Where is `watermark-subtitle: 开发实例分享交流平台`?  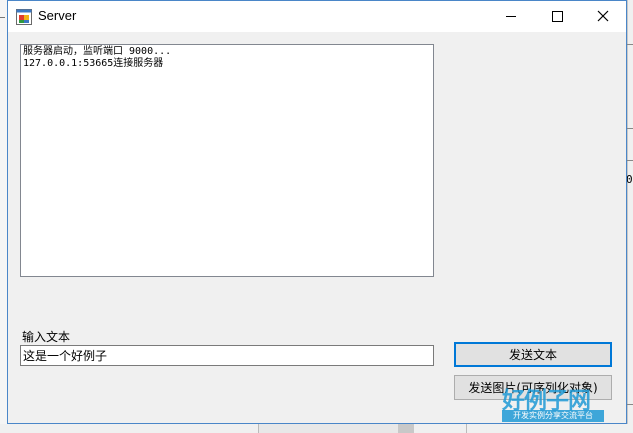
watermark-subtitle: 开发实例分享交流平台 is located at coordinates (553, 416).